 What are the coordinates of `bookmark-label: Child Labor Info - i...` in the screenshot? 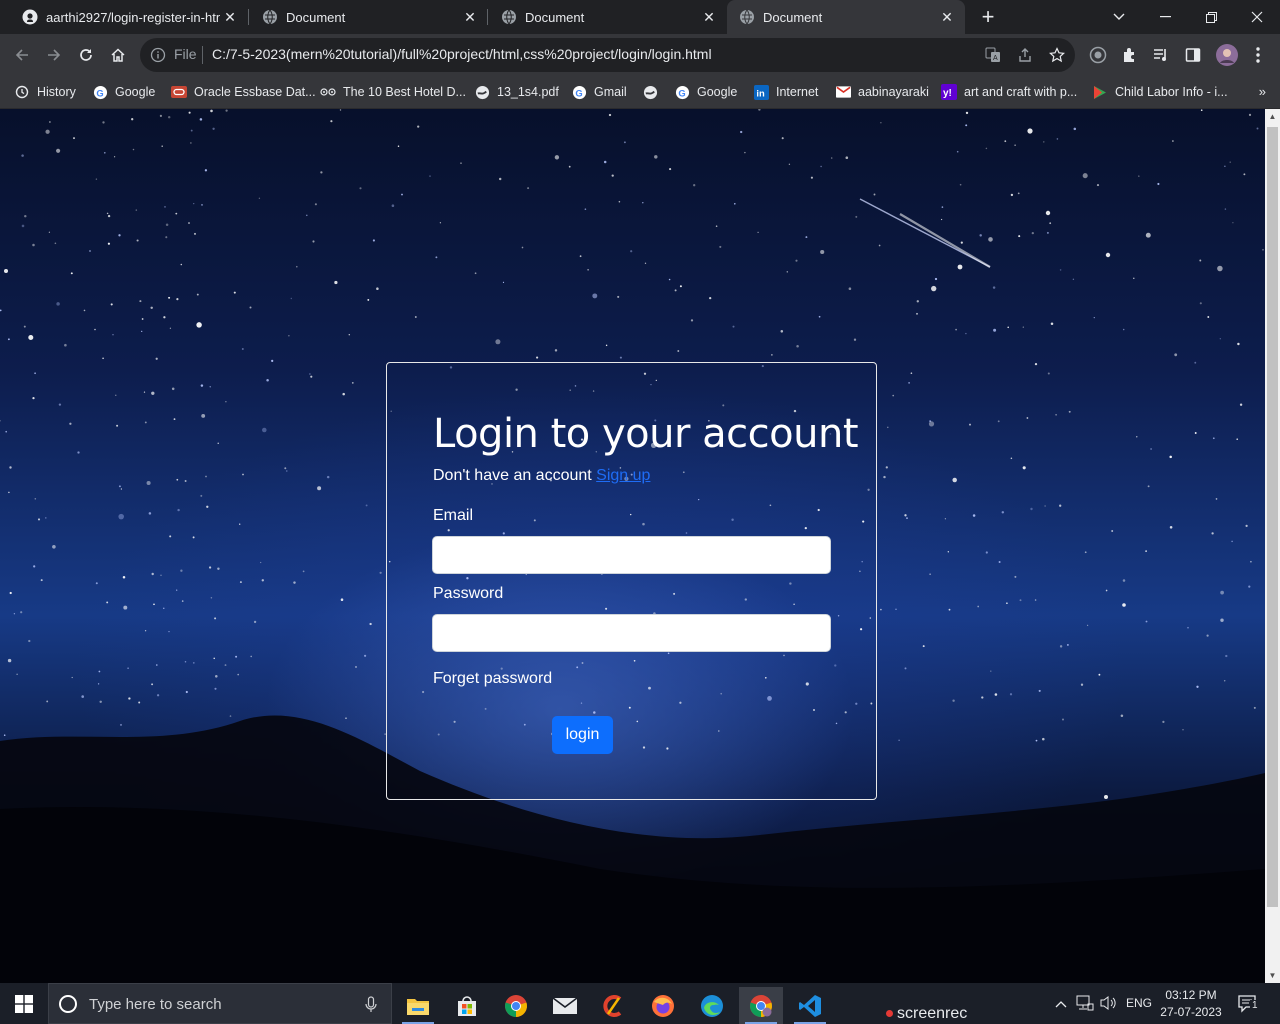 It's located at (1171, 92).